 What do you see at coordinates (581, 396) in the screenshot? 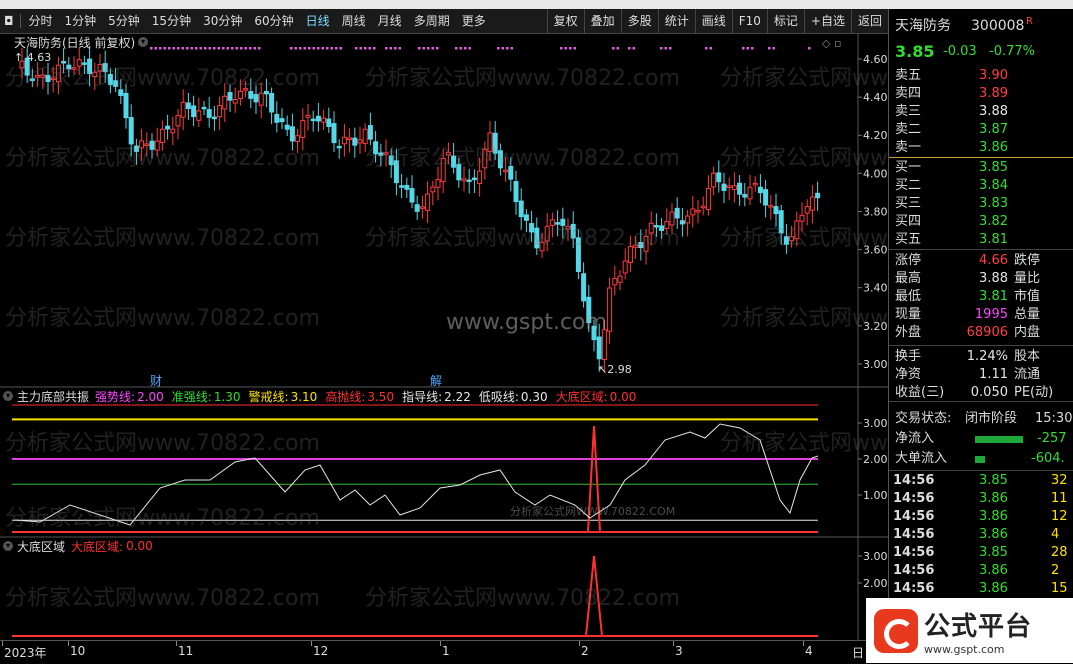
I see `sub1-legend-label: 大底区域:` at bounding box center [581, 396].